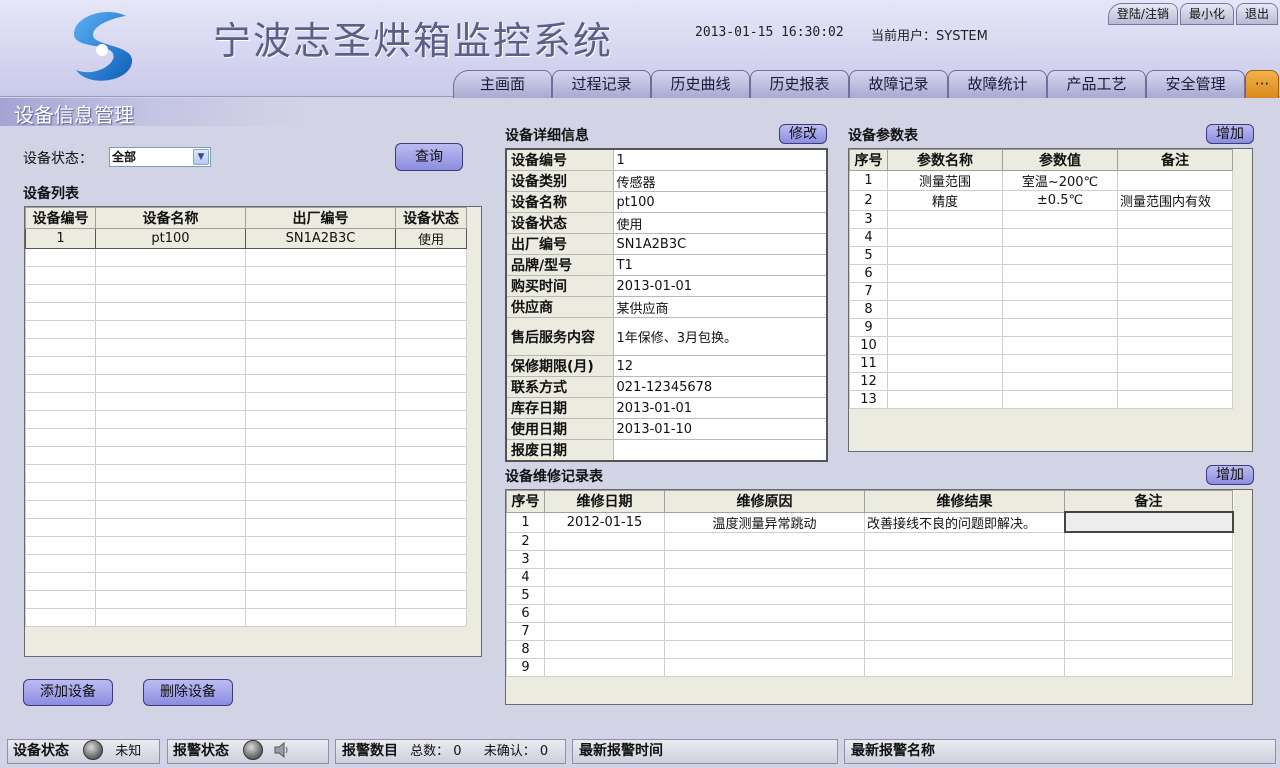  Describe the element at coordinates (282, 750) in the screenshot. I see `speaker-icon` at that location.